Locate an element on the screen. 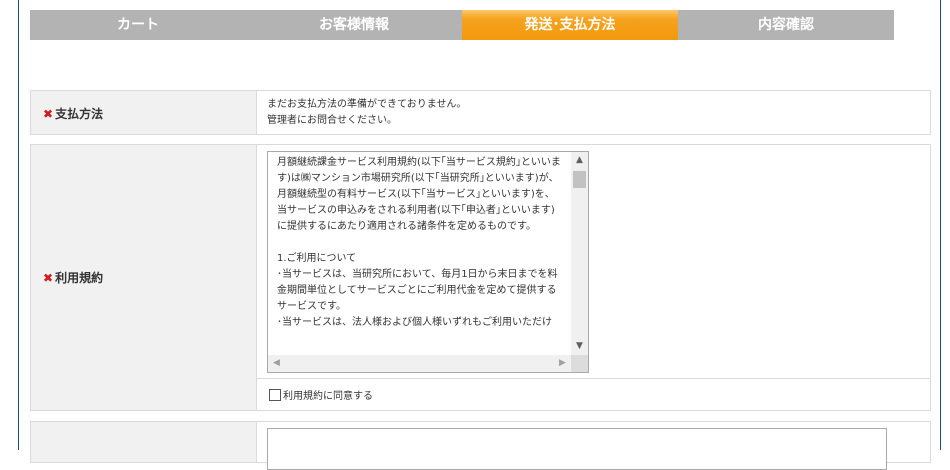 This screenshot has width=950, height=470. terms-vertical-scrollbar: ▲ ▼ is located at coordinates (579, 253).